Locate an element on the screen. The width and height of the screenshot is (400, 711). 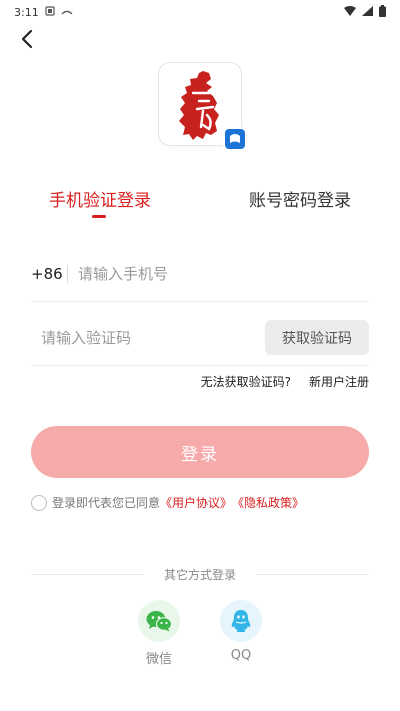
qq-icon is located at coordinates (241, 621).